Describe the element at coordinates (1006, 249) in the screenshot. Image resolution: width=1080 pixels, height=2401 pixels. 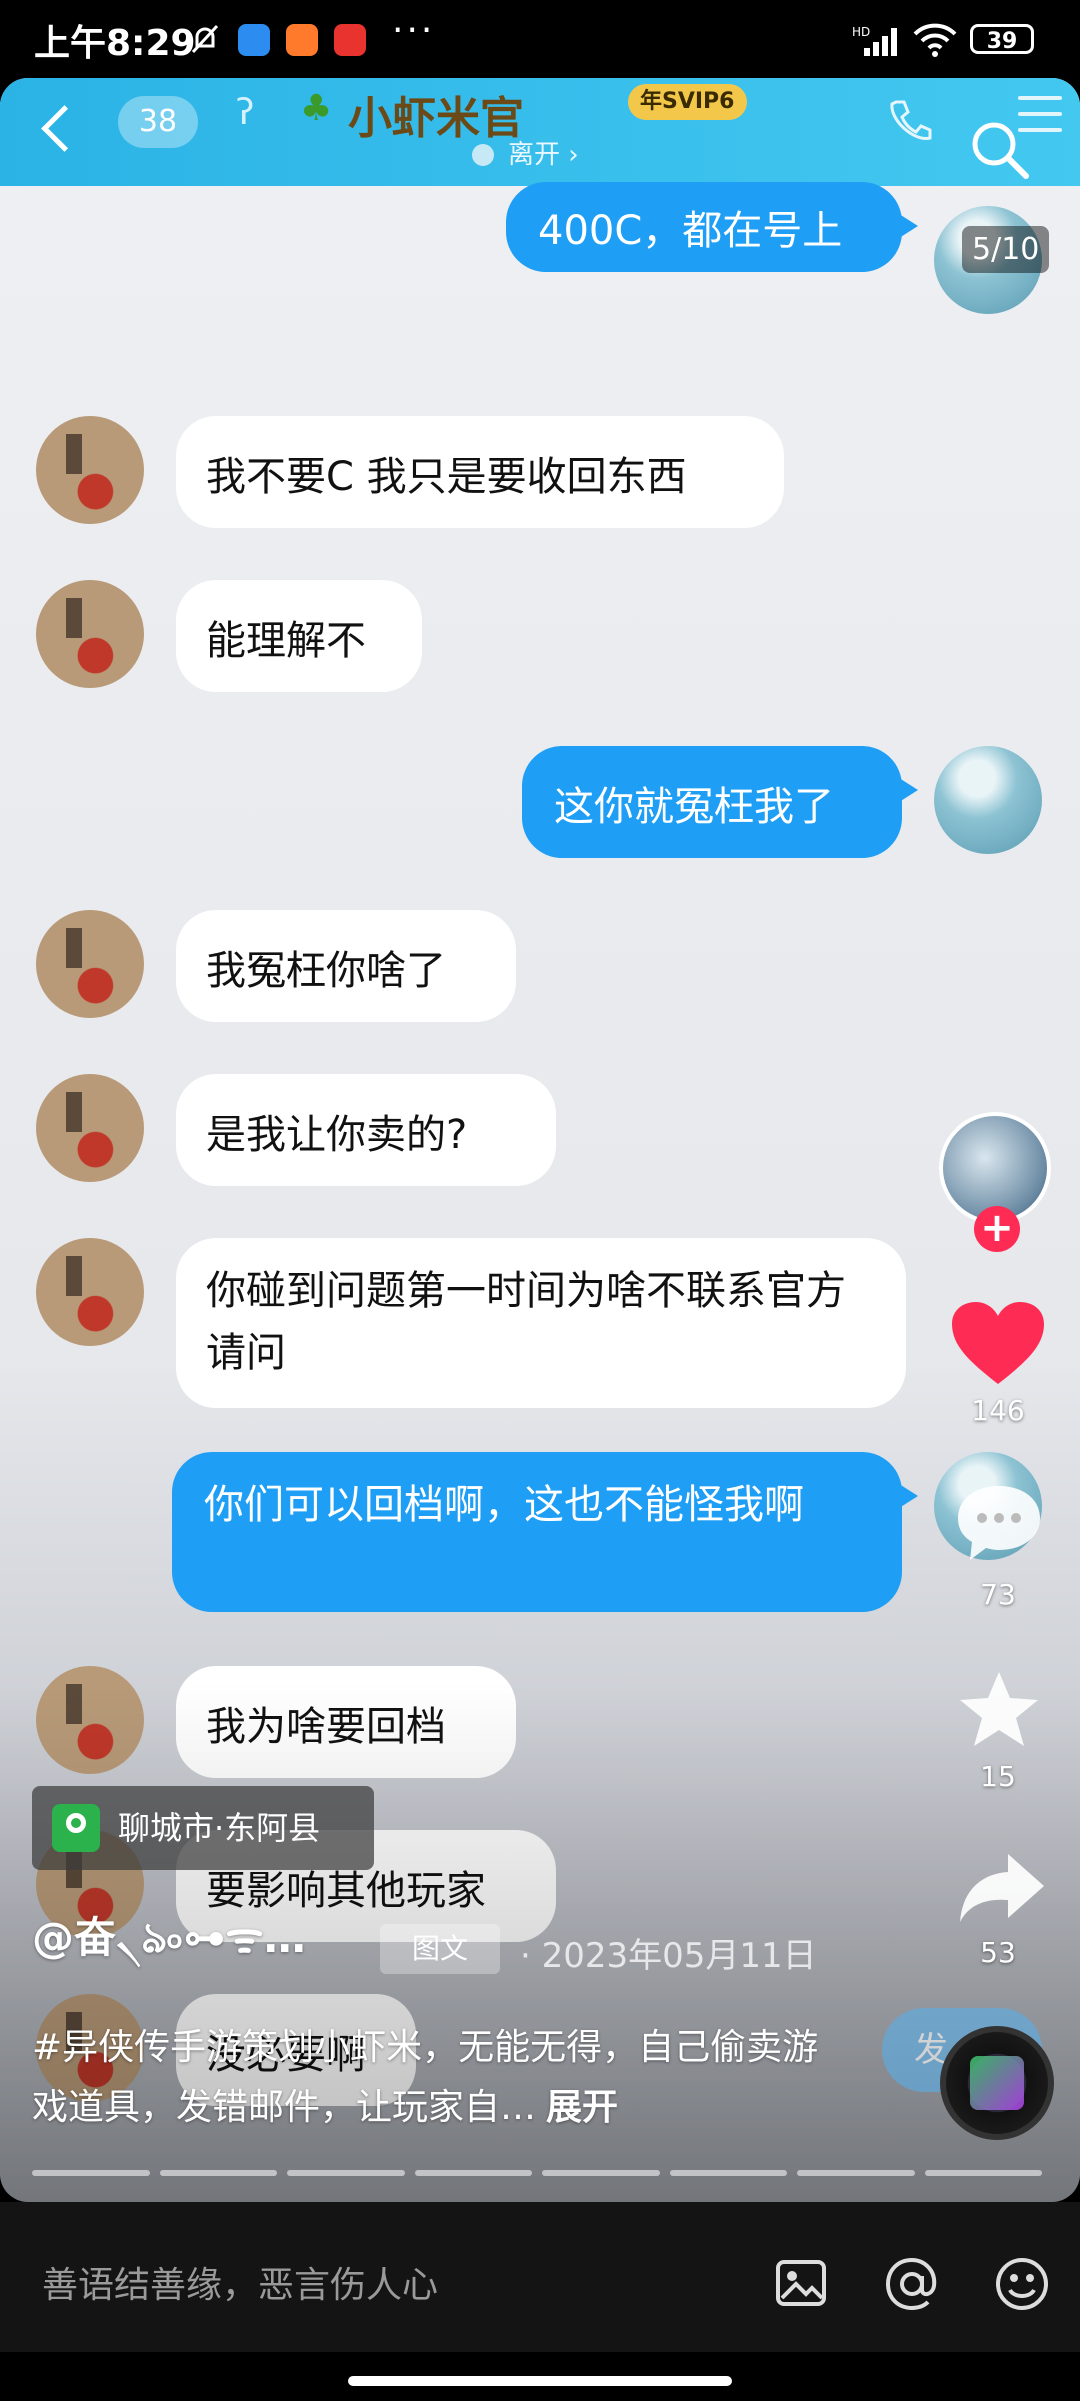
I see `page-counter: 5/10` at that location.